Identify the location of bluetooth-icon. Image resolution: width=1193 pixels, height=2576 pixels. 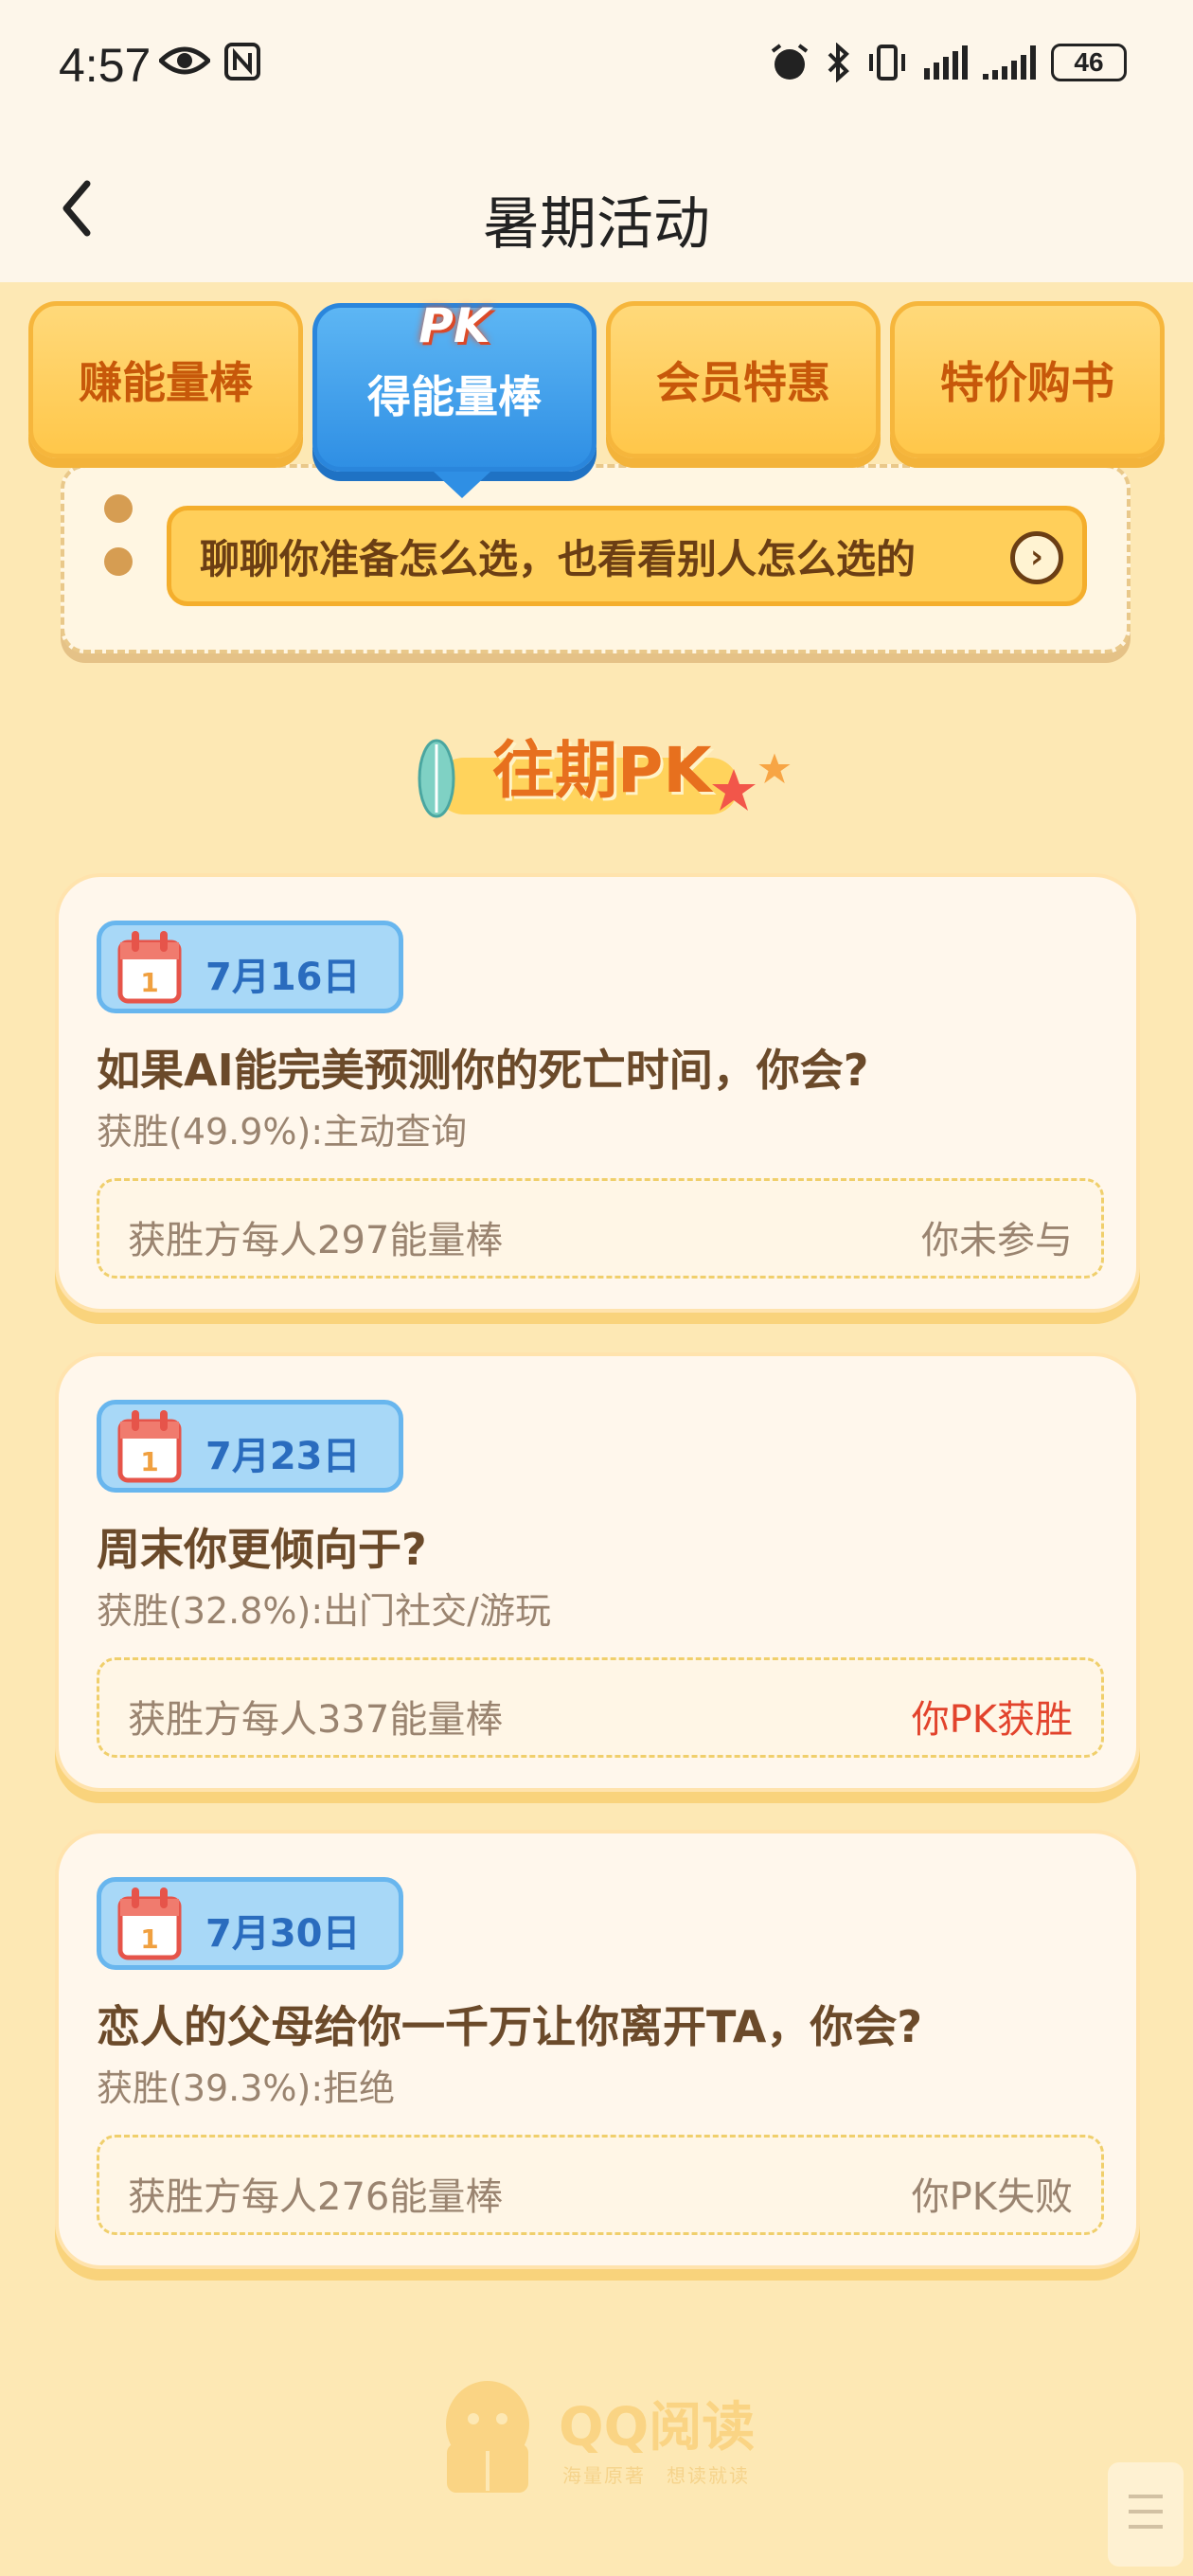
(838, 62).